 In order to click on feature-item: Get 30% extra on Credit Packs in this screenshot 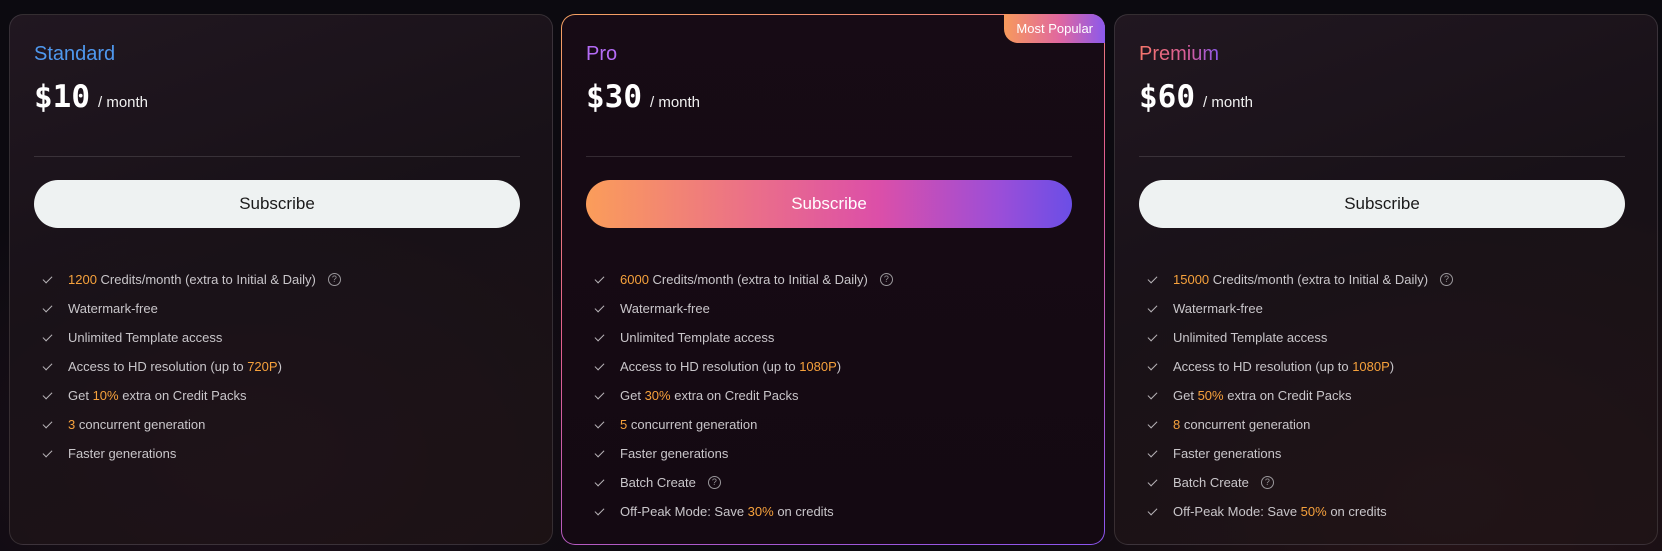, I will do `click(739, 395)`.